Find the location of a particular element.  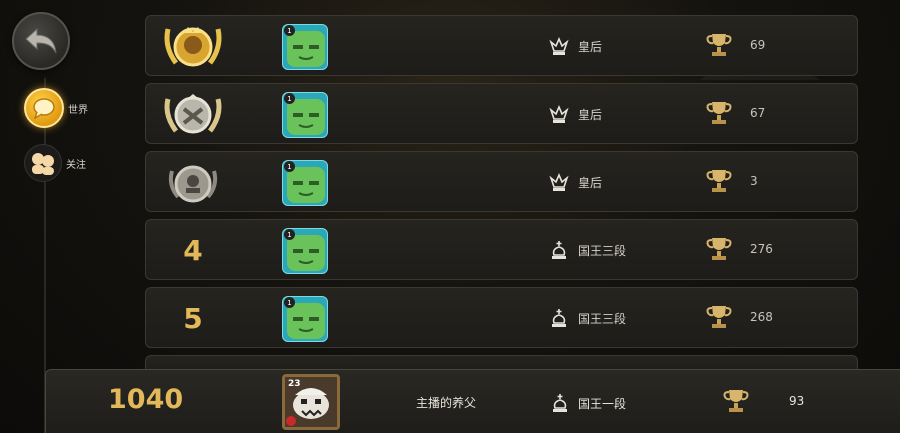

leaderboard-row: 4 1 国王三段 276 is located at coordinates (501, 249).